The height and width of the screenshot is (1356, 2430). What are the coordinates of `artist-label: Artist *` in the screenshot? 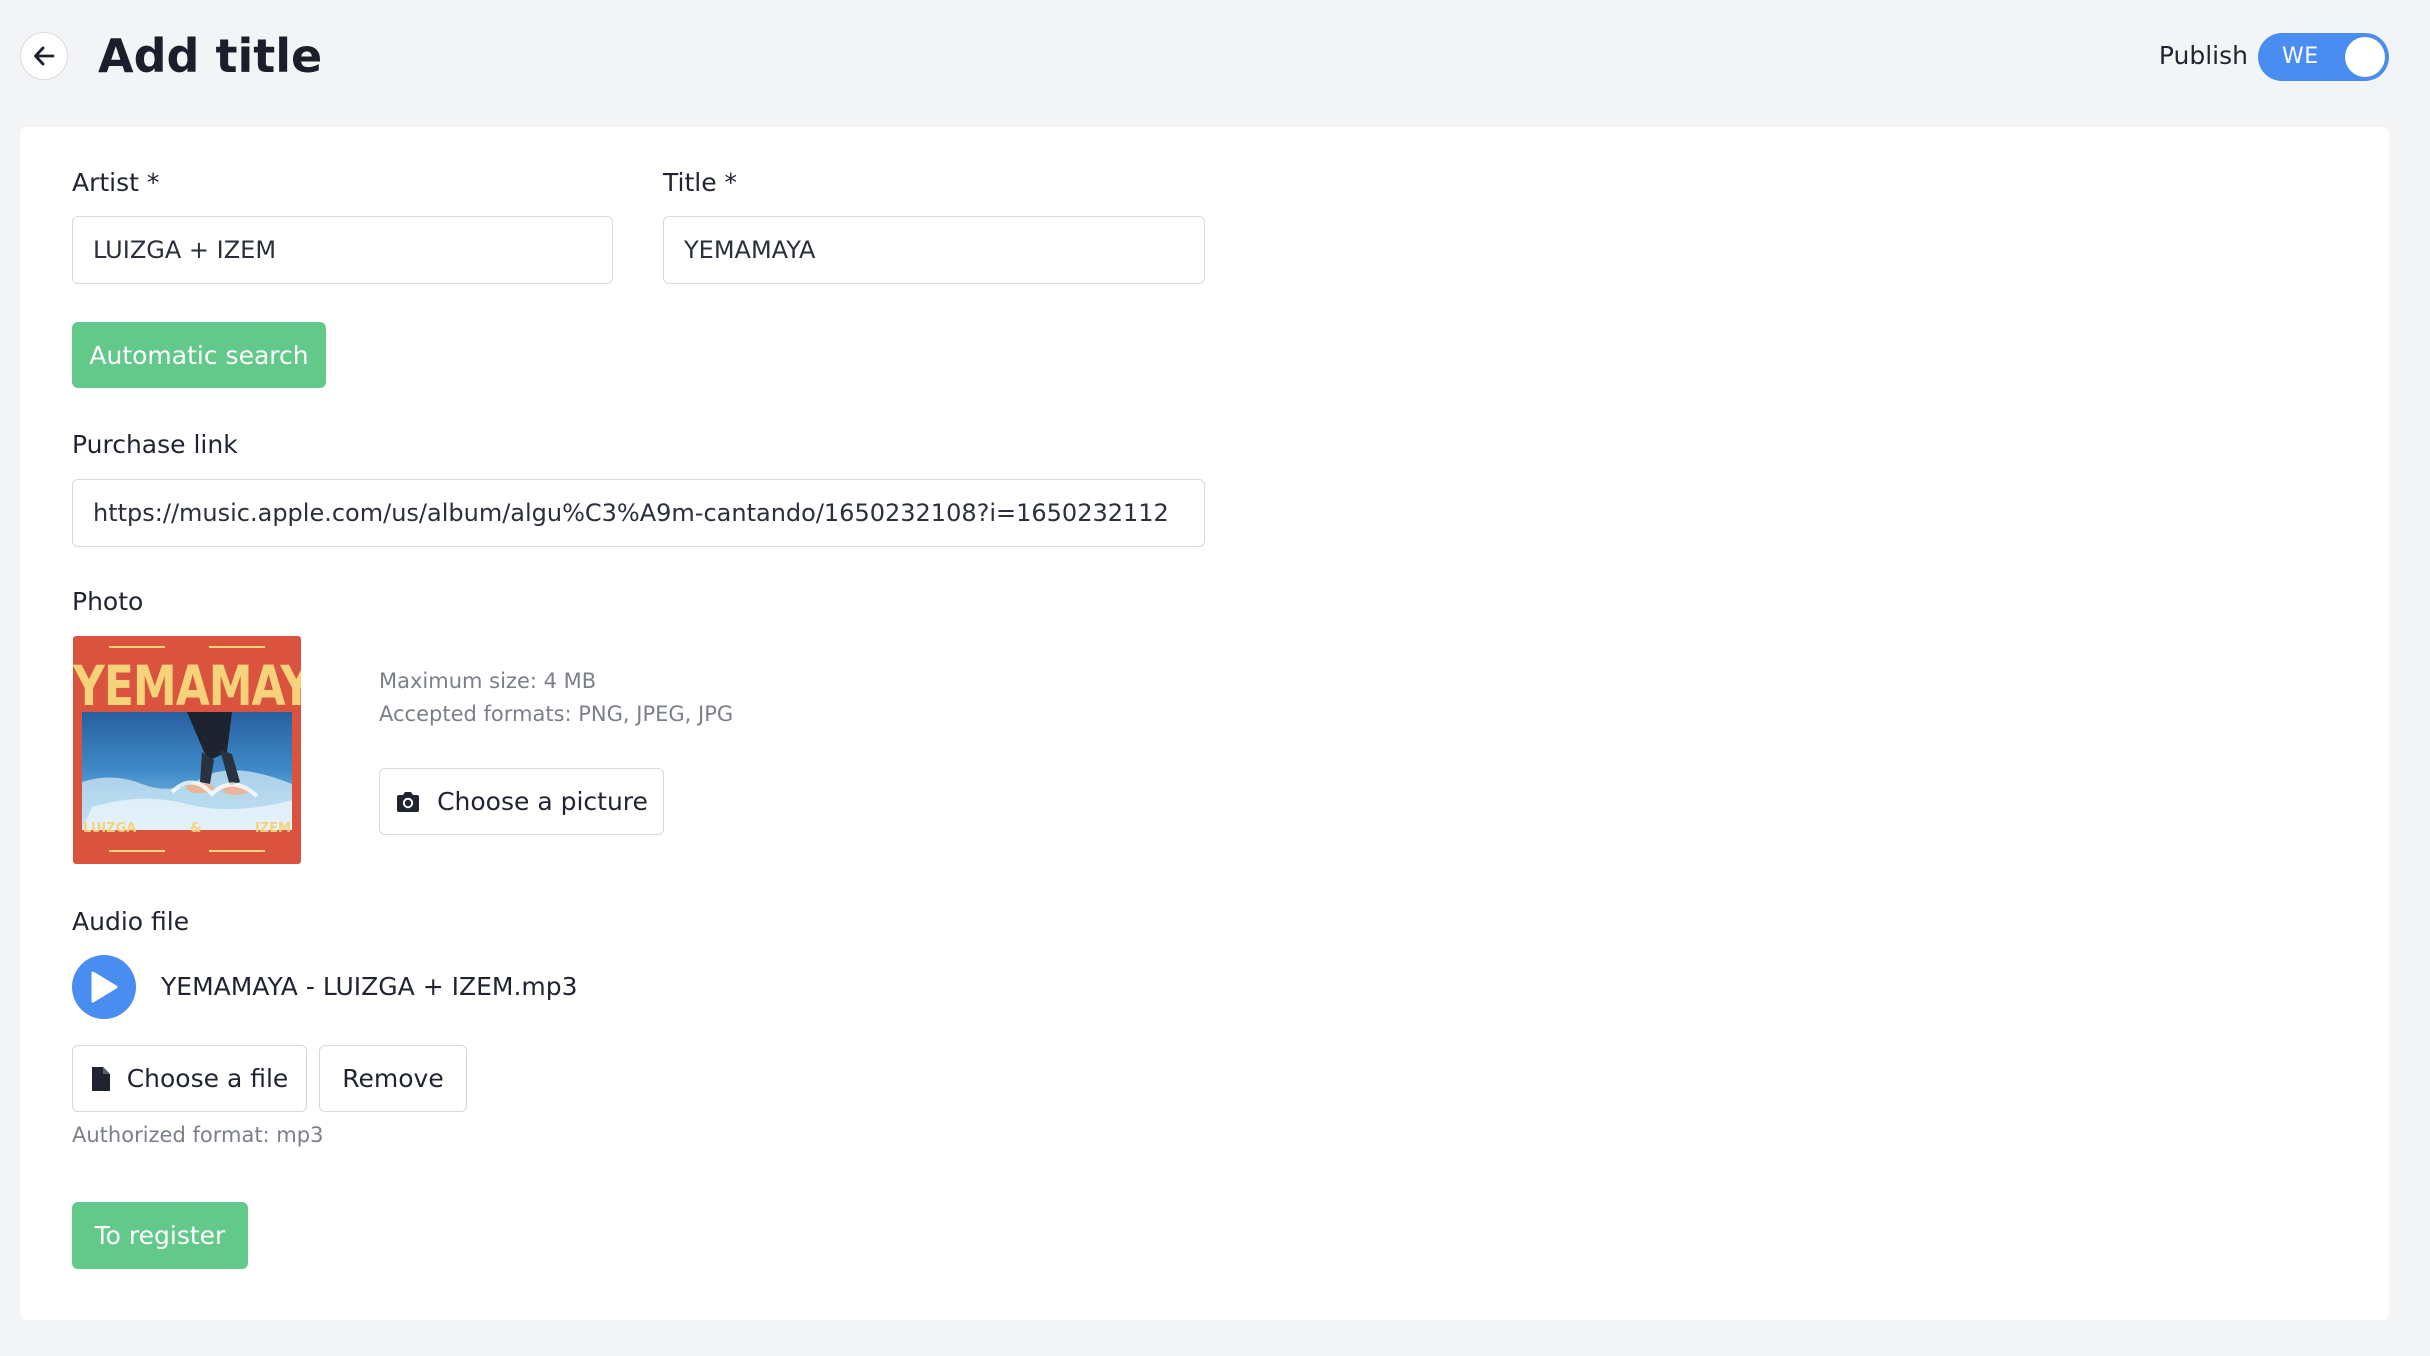 It's located at (116, 182).